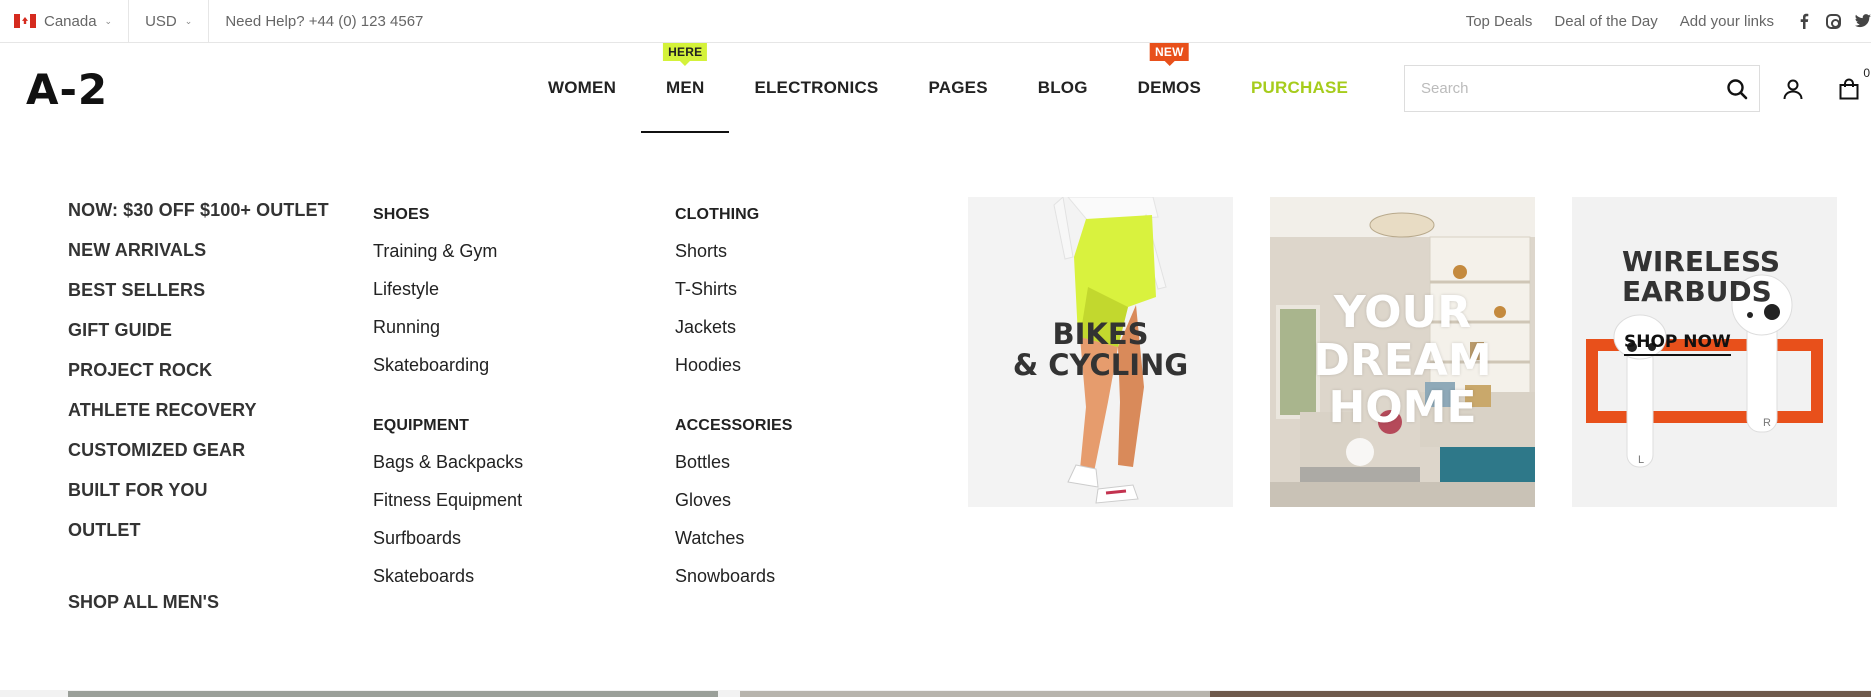 The width and height of the screenshot is (1871, 697). What do you see at coordinates (717, 373) in the screenshot?
I see `category-link: Hoodies` at bounding box center [717, 373].